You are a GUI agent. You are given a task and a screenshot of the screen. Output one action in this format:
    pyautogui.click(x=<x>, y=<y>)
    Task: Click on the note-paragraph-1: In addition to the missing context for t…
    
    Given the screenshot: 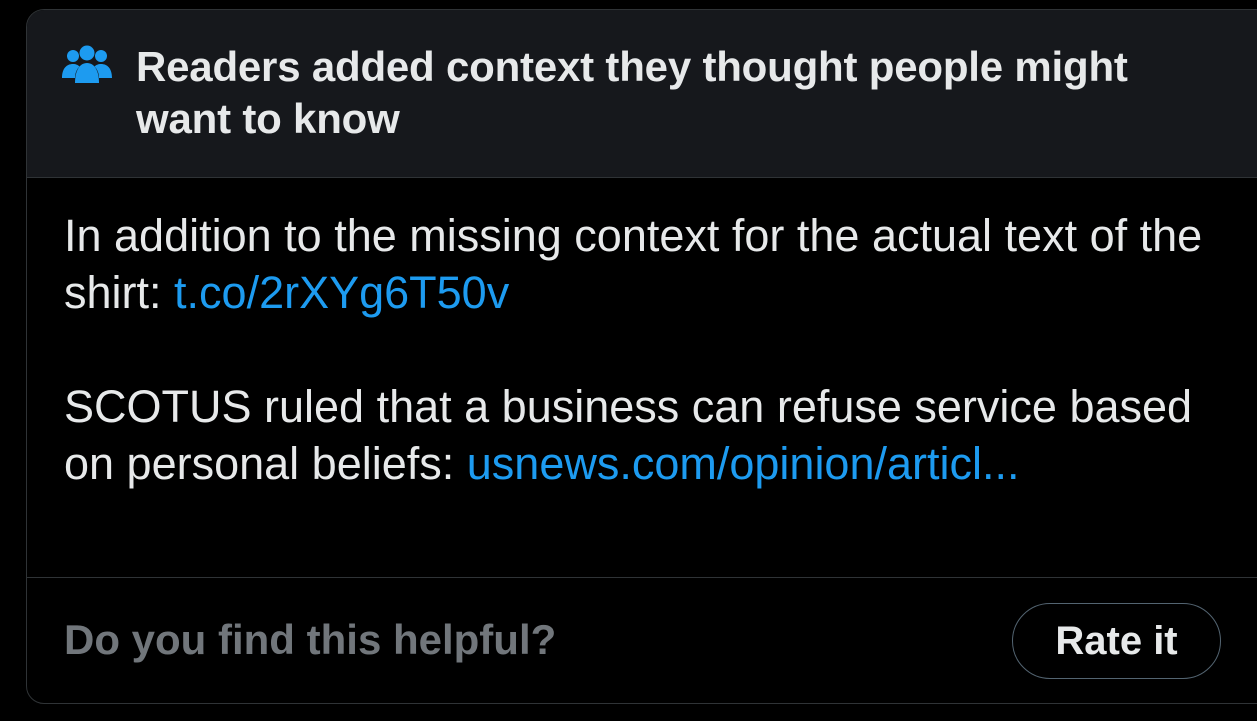 What is the action you would take?
    pyautogui.click(x=649, y=264)
    